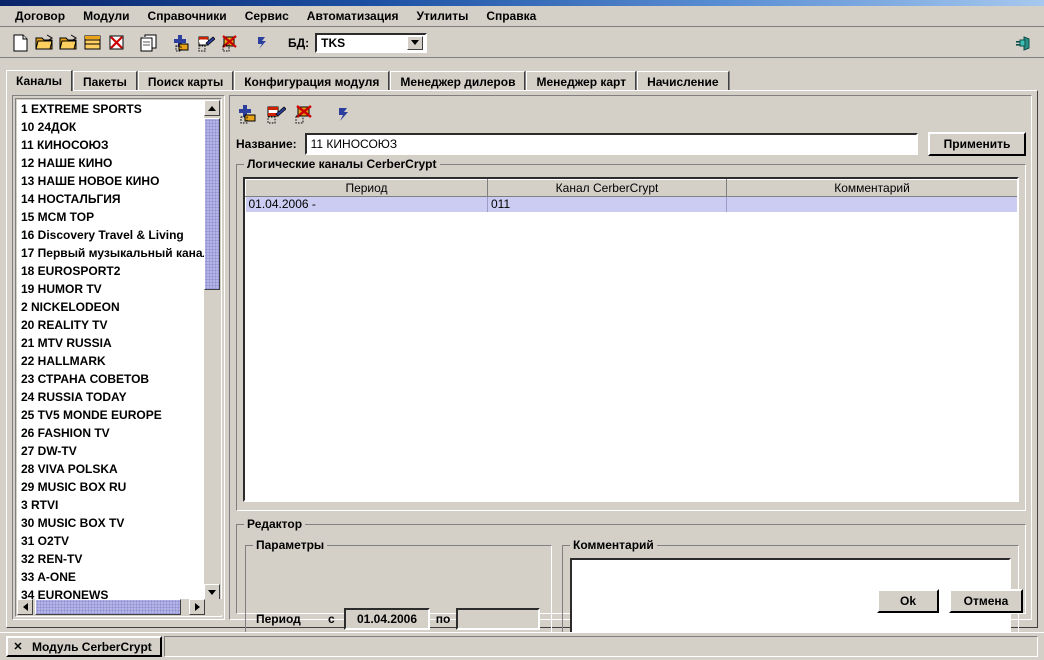 Image resolution: width=1044 pixels, height=660 pixels. What do you see at coordinates (790, 562) in the screenshot?
I see `comment-value` at bounding box center [790, 562].